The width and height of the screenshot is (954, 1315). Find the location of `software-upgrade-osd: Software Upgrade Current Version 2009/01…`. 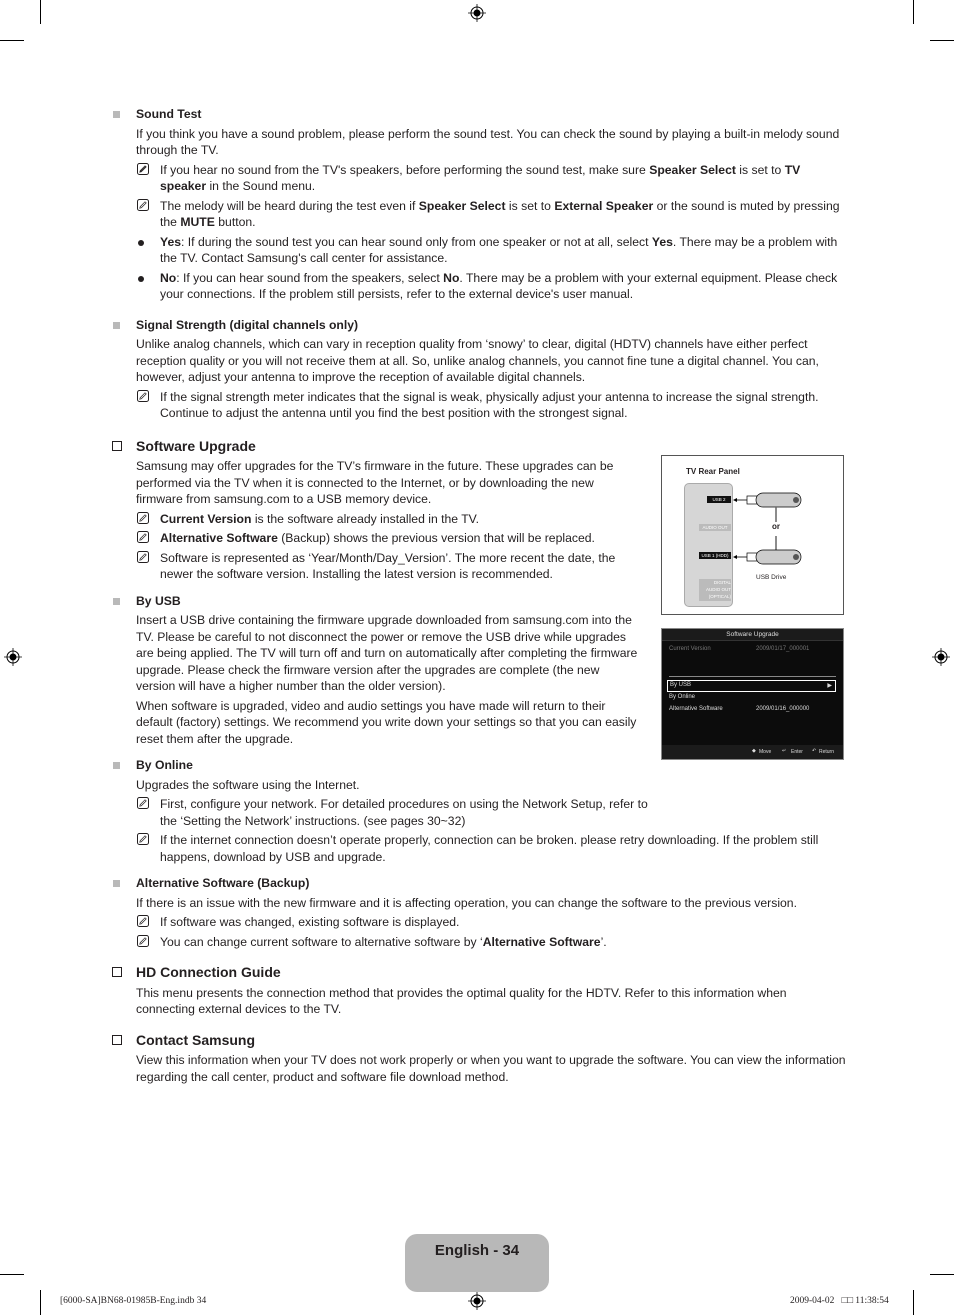

software-upgrade-osd: Software Upgrade Current Version 2009/01… is located at coordinates (752, 694).